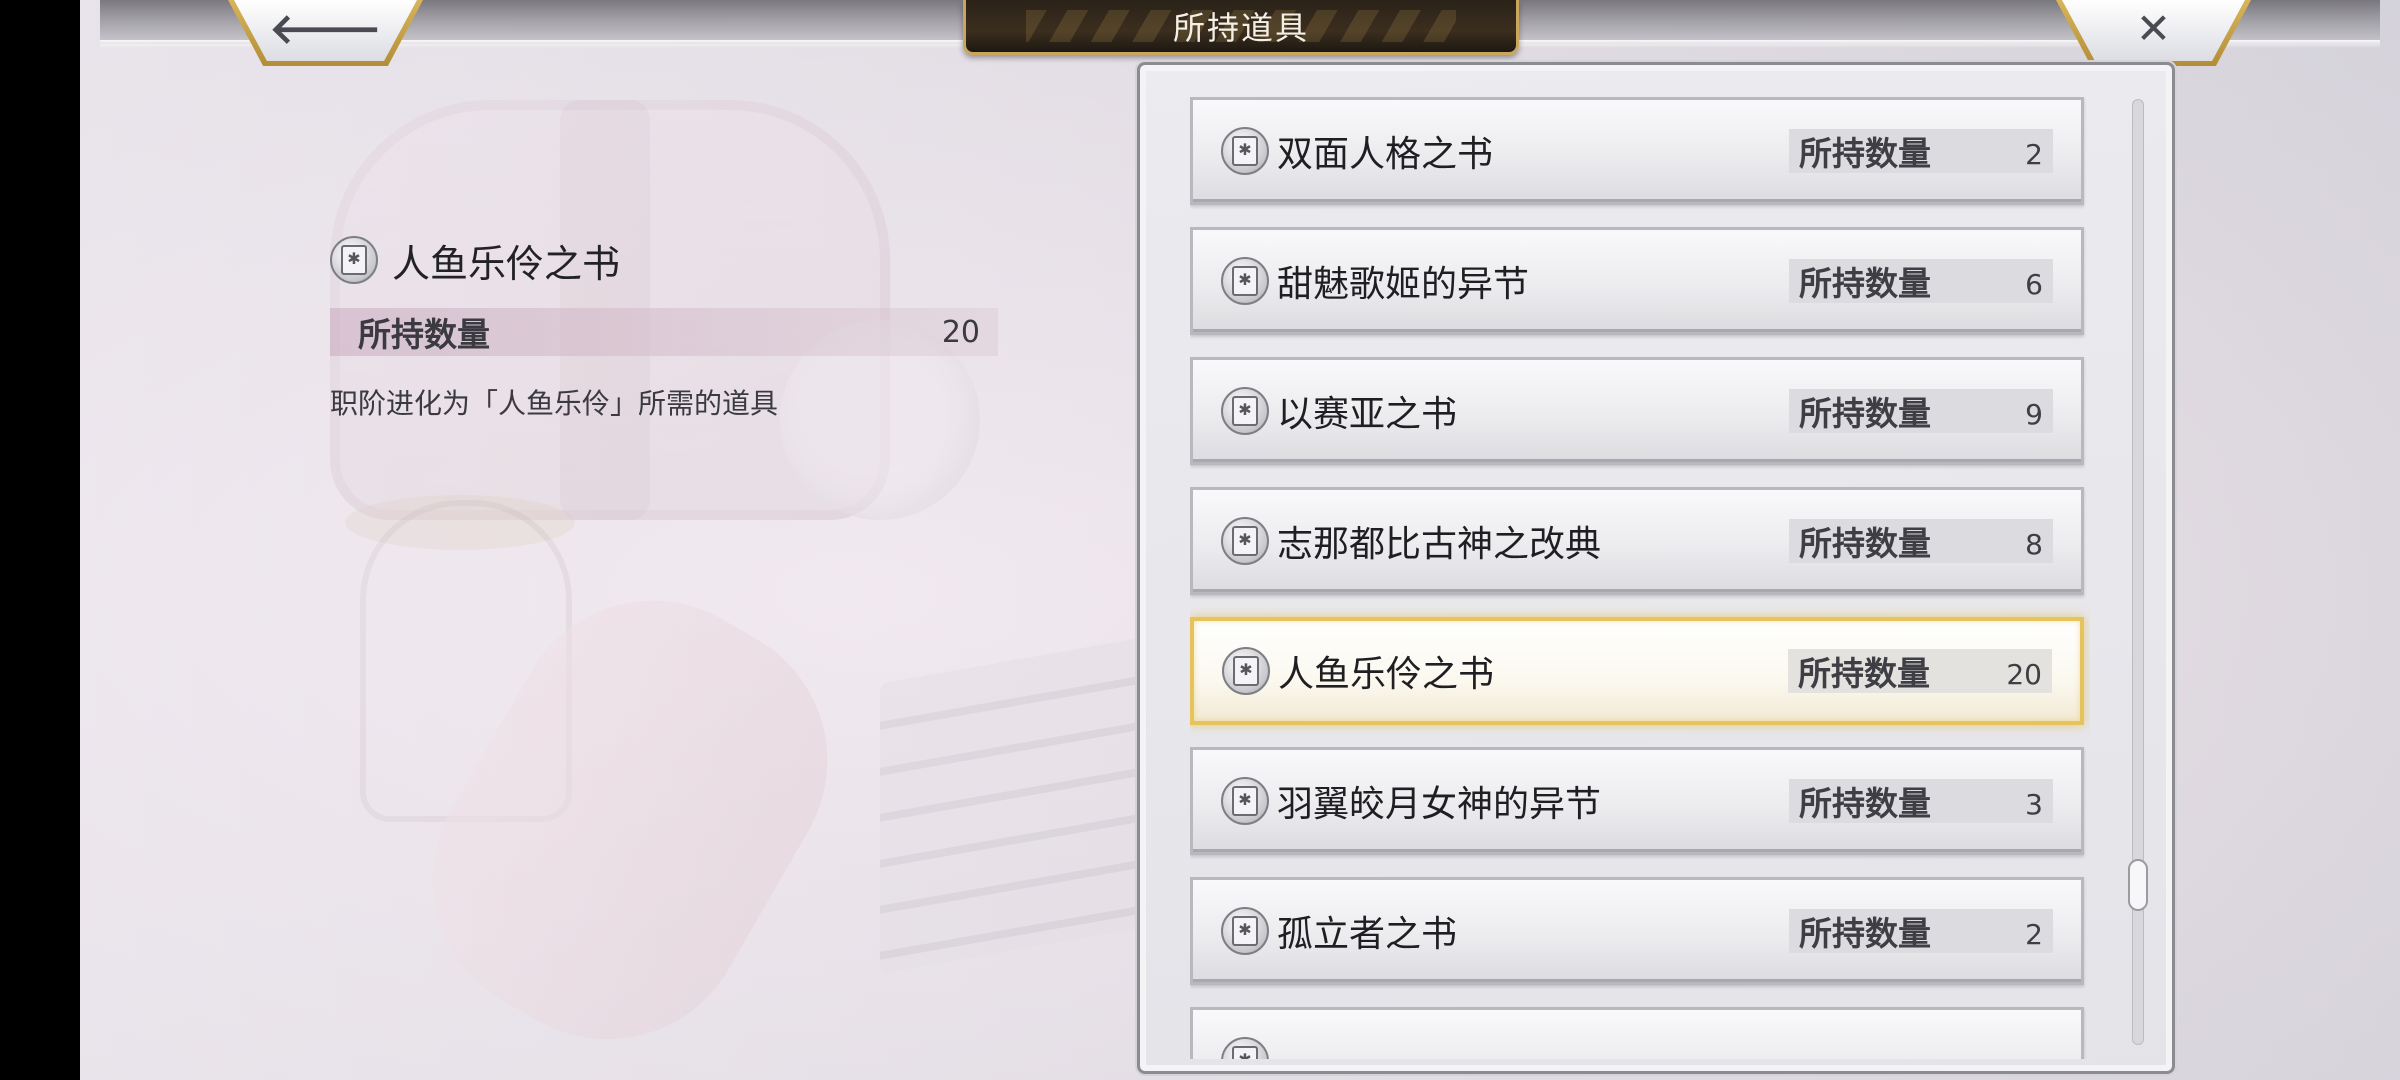  What do you see at coordinates (1637, 801) in the screenshot?
I see `list-item: ✱ 羽翼皎月女神的异节 所持数量 3` at bounding box center [1637, 801].